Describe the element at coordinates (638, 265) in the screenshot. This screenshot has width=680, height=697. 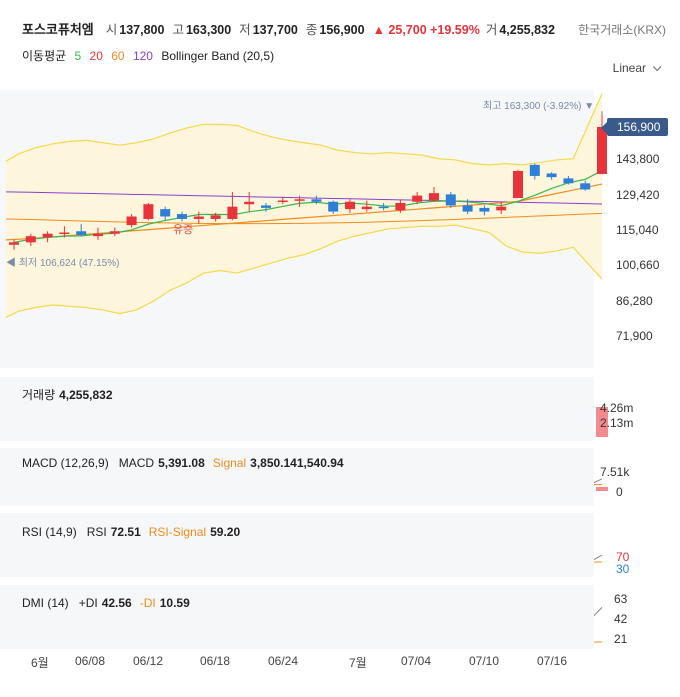
I see `price-axis-label: 100,660` at that location.